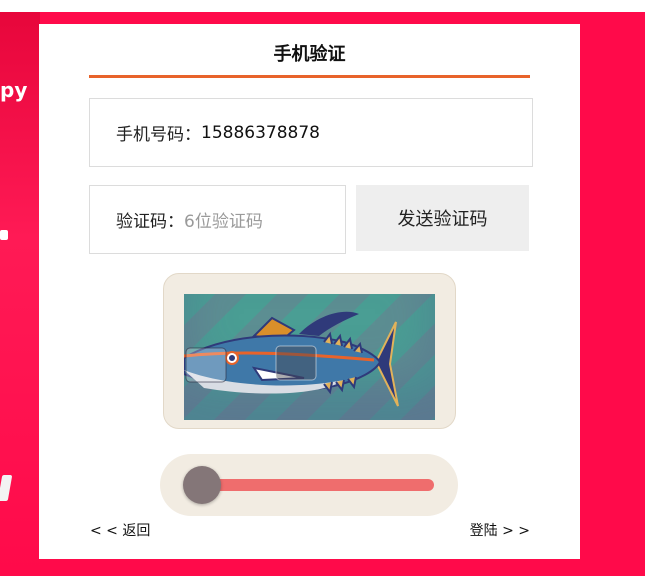  I want to click on background-banner-text: py, so click(14, 90).